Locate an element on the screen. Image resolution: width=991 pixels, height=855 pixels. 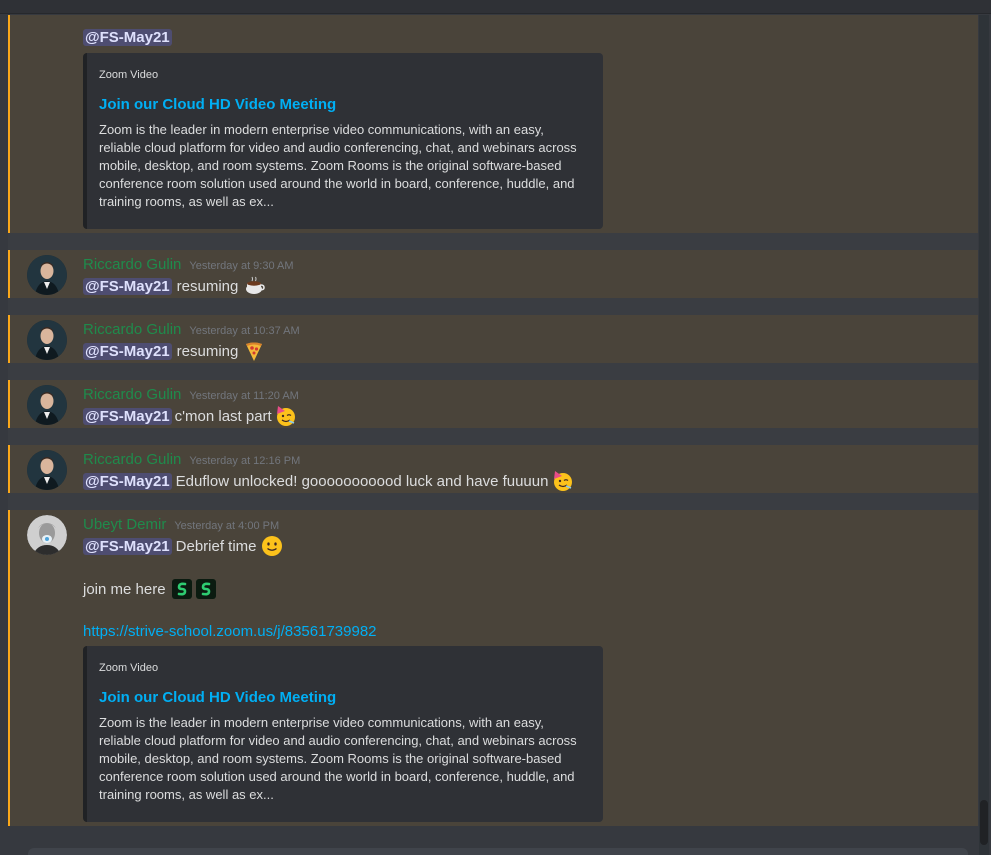
message-header: Riccardo Gulin Yesterday at 10:37 AM is located at coordinates (191, 329).